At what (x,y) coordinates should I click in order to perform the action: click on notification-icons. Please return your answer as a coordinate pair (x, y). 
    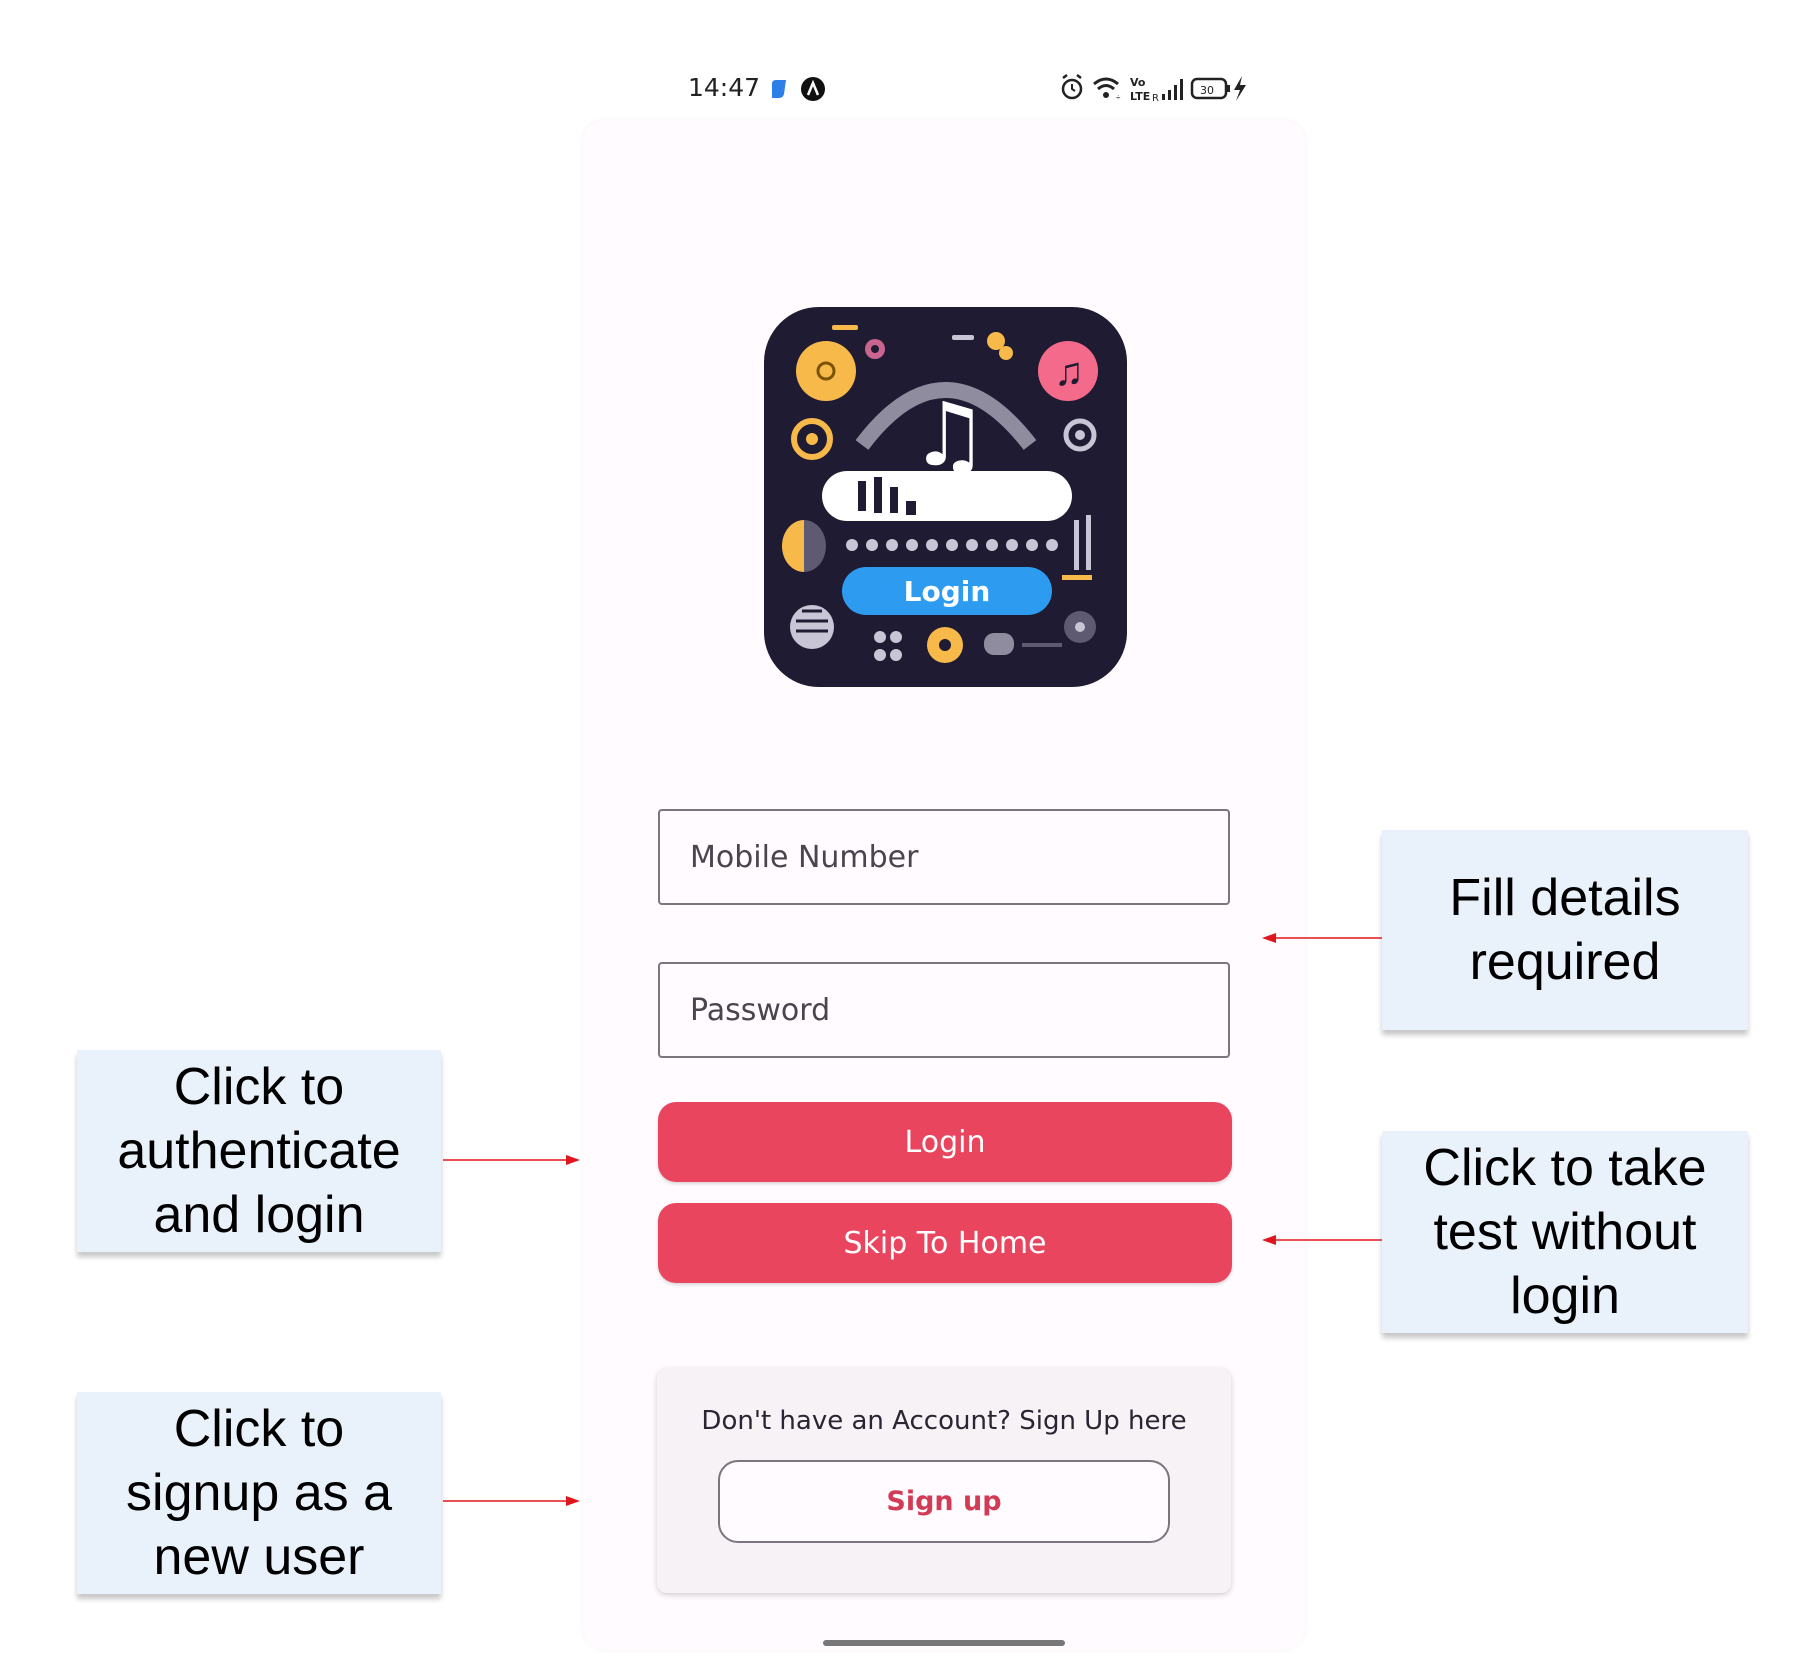
    Looking at the image, I should click on (798, 89).